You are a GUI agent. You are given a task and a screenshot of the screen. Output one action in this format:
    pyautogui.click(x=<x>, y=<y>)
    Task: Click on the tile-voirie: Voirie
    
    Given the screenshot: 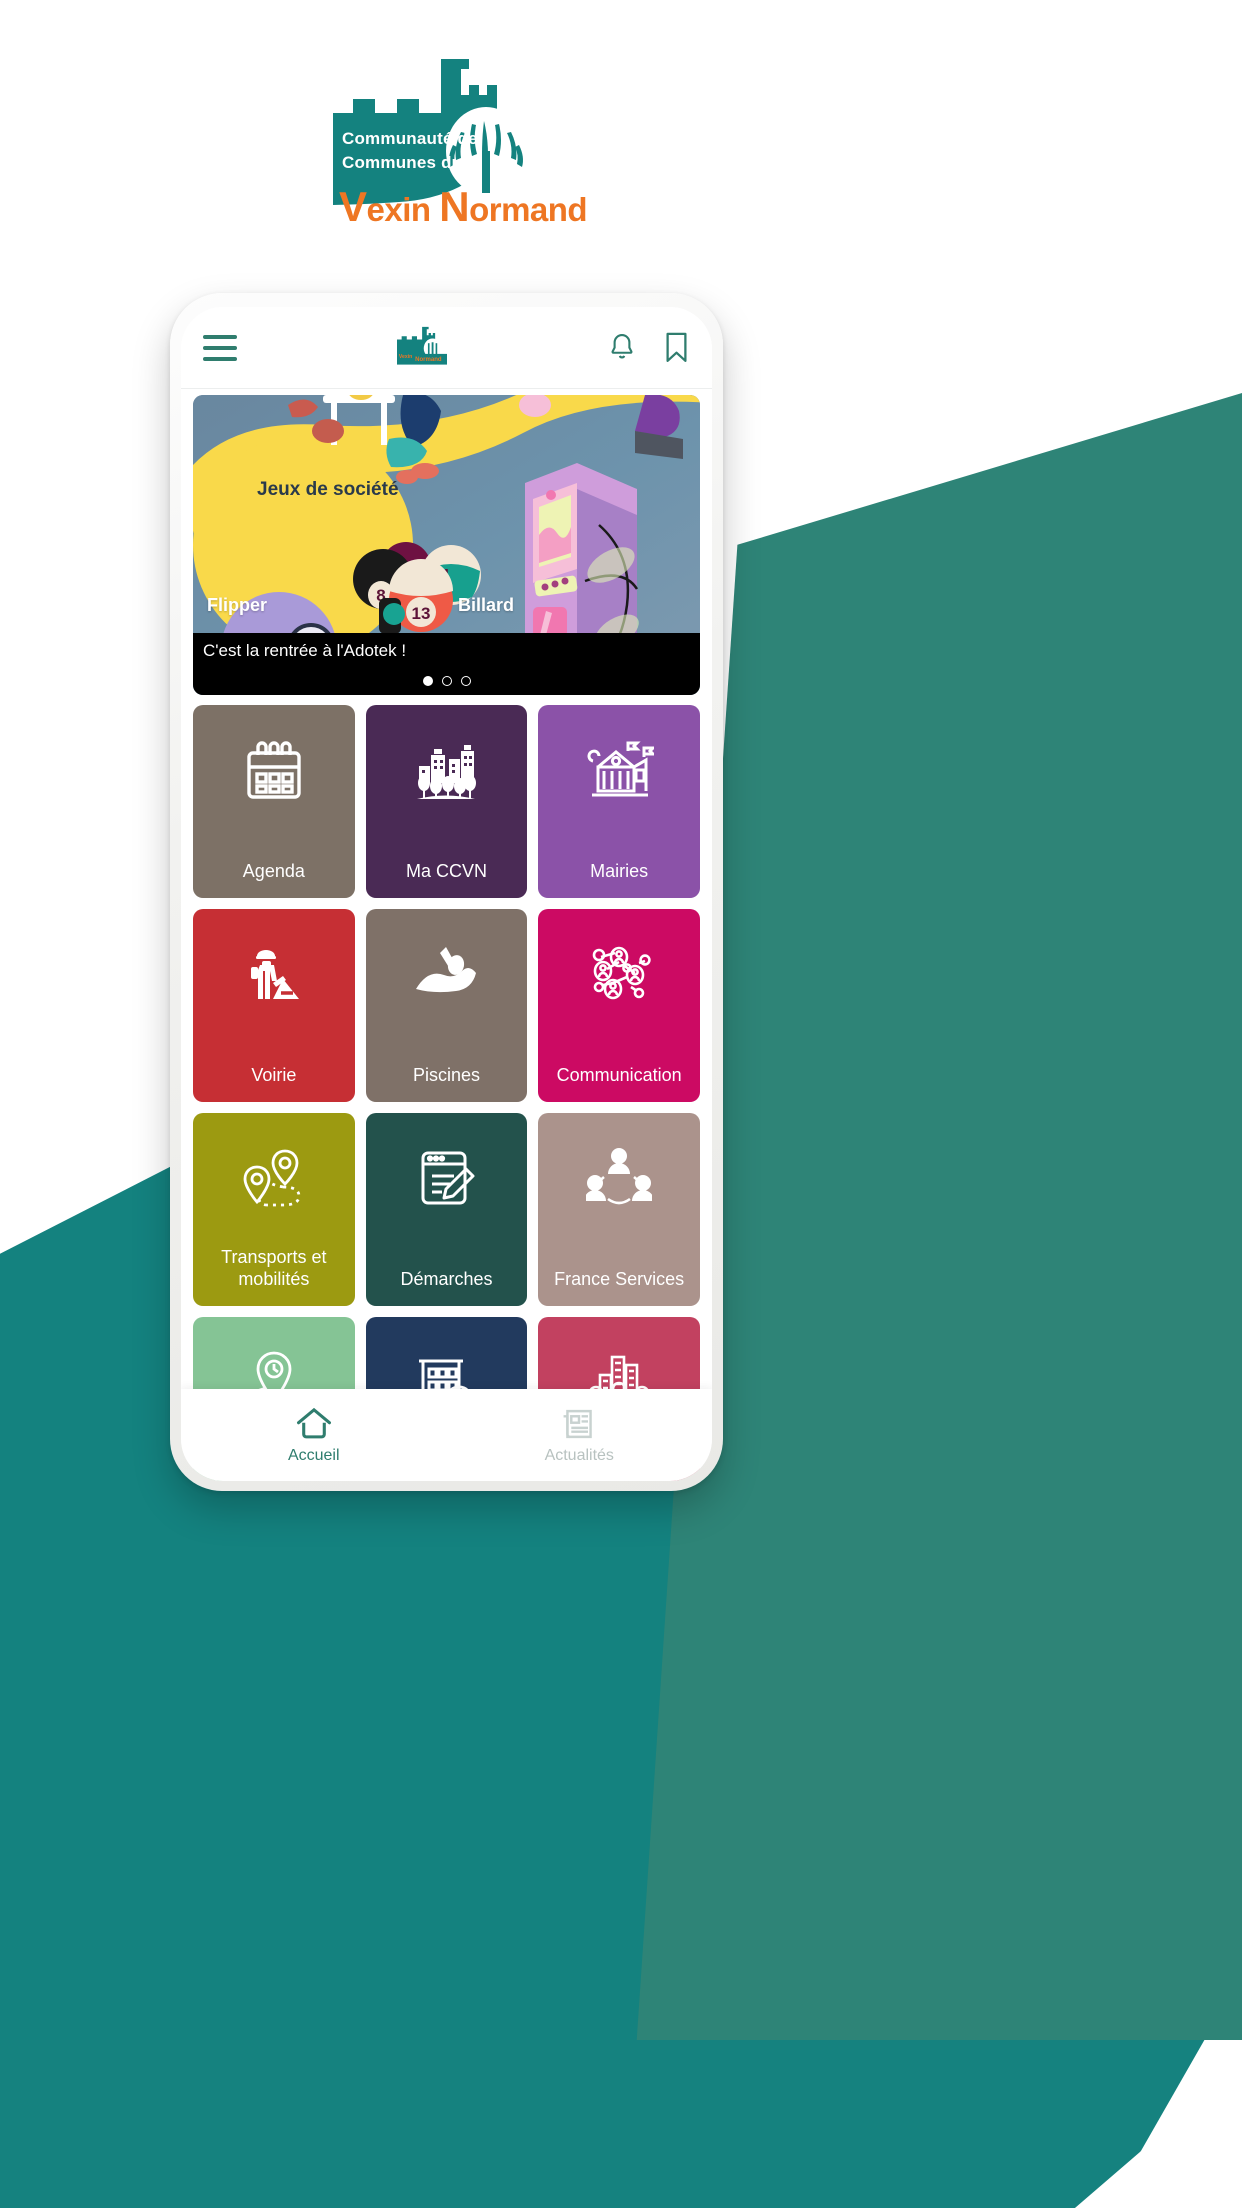 What is the action you would take?
    pyautogui.click(x=274, y=1005)
    